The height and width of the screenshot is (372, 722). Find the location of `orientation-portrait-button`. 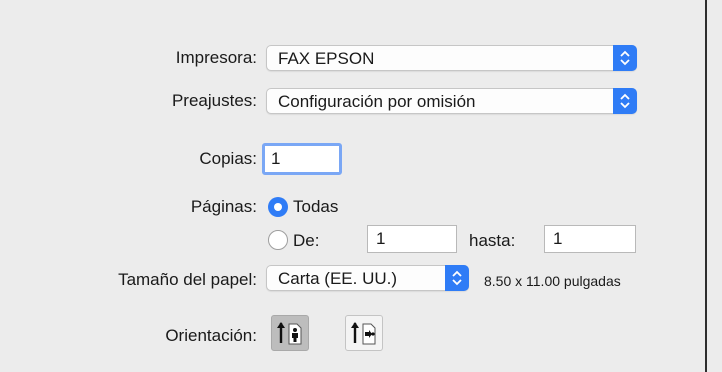

orientation-portrait-button is located at coordinates (290, 333).